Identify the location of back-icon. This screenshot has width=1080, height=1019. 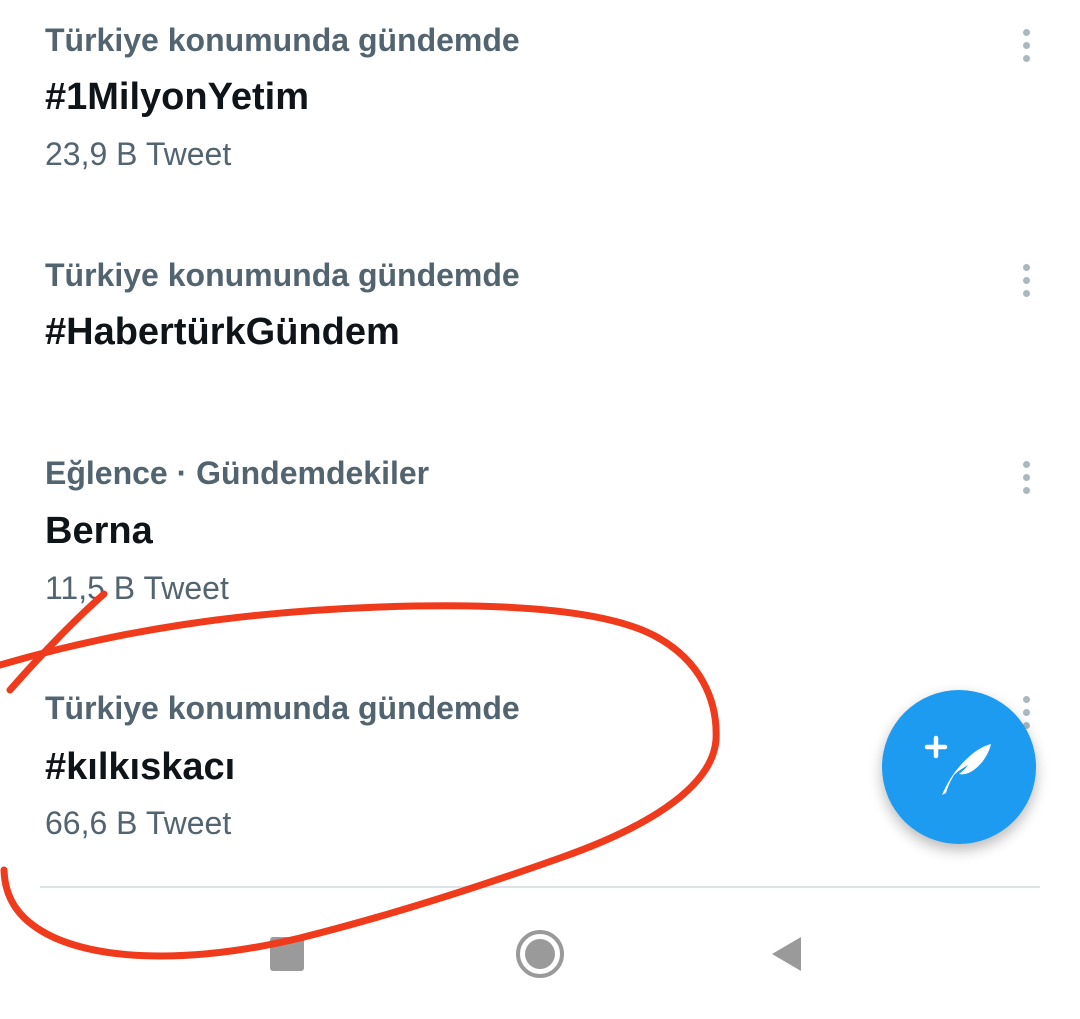
(786, 953).